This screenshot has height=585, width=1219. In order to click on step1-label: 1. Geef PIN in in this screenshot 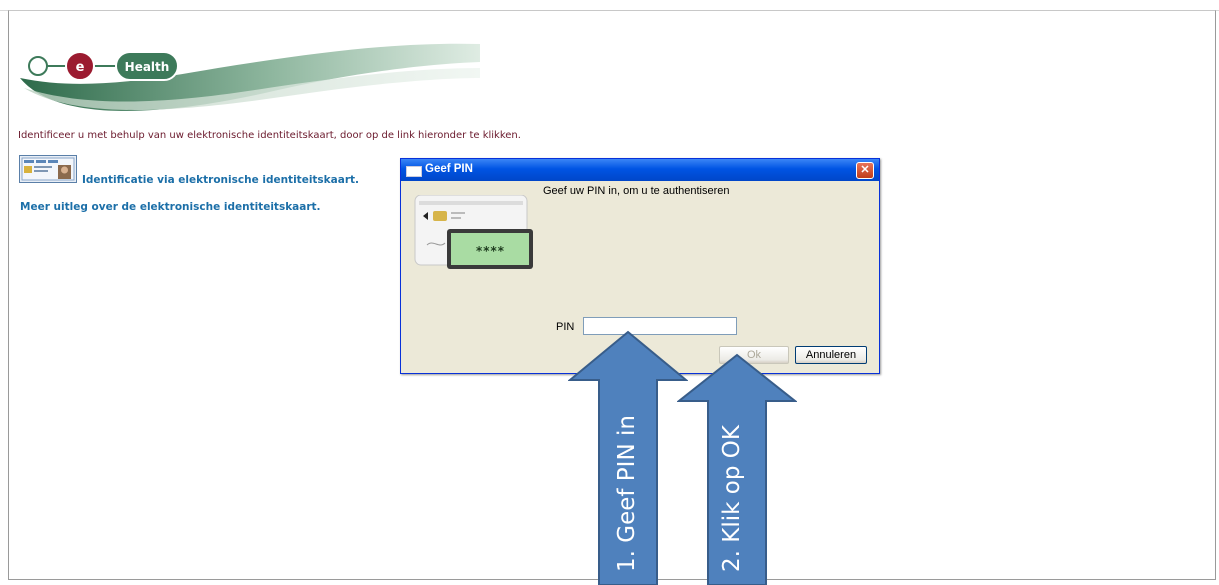, I will do `click(627, 493)`.